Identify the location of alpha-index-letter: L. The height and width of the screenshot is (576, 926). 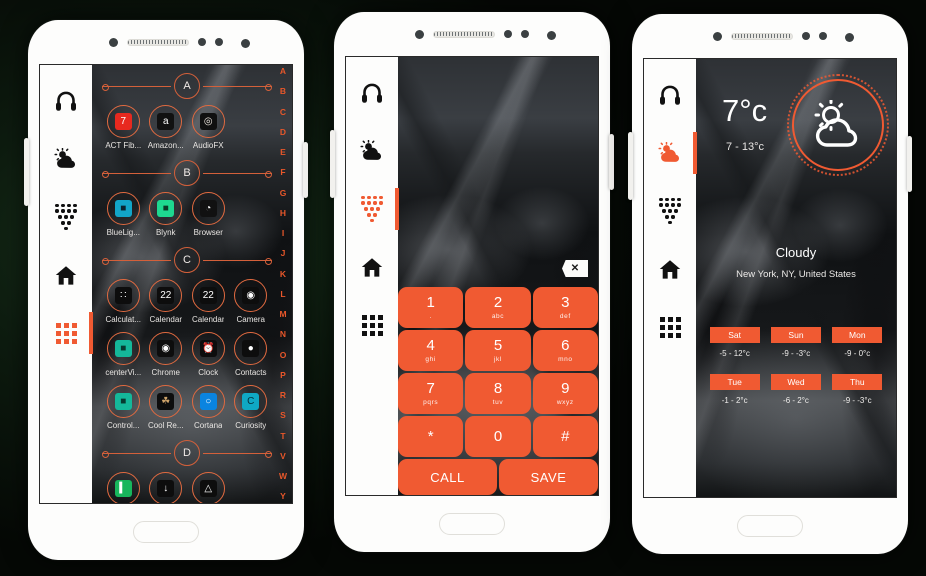
(282, 294).